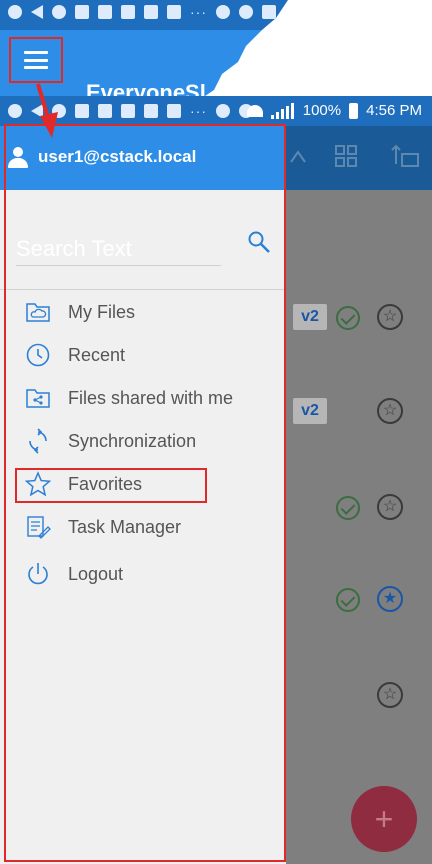  I want to click on favorites-highlight-box, so click(111, 485).